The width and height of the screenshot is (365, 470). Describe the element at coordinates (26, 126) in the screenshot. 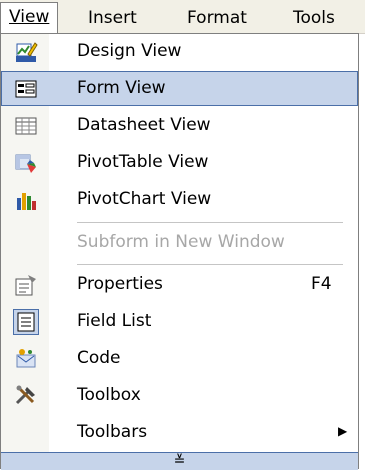

I see `datasheet-view-icon` at that location.